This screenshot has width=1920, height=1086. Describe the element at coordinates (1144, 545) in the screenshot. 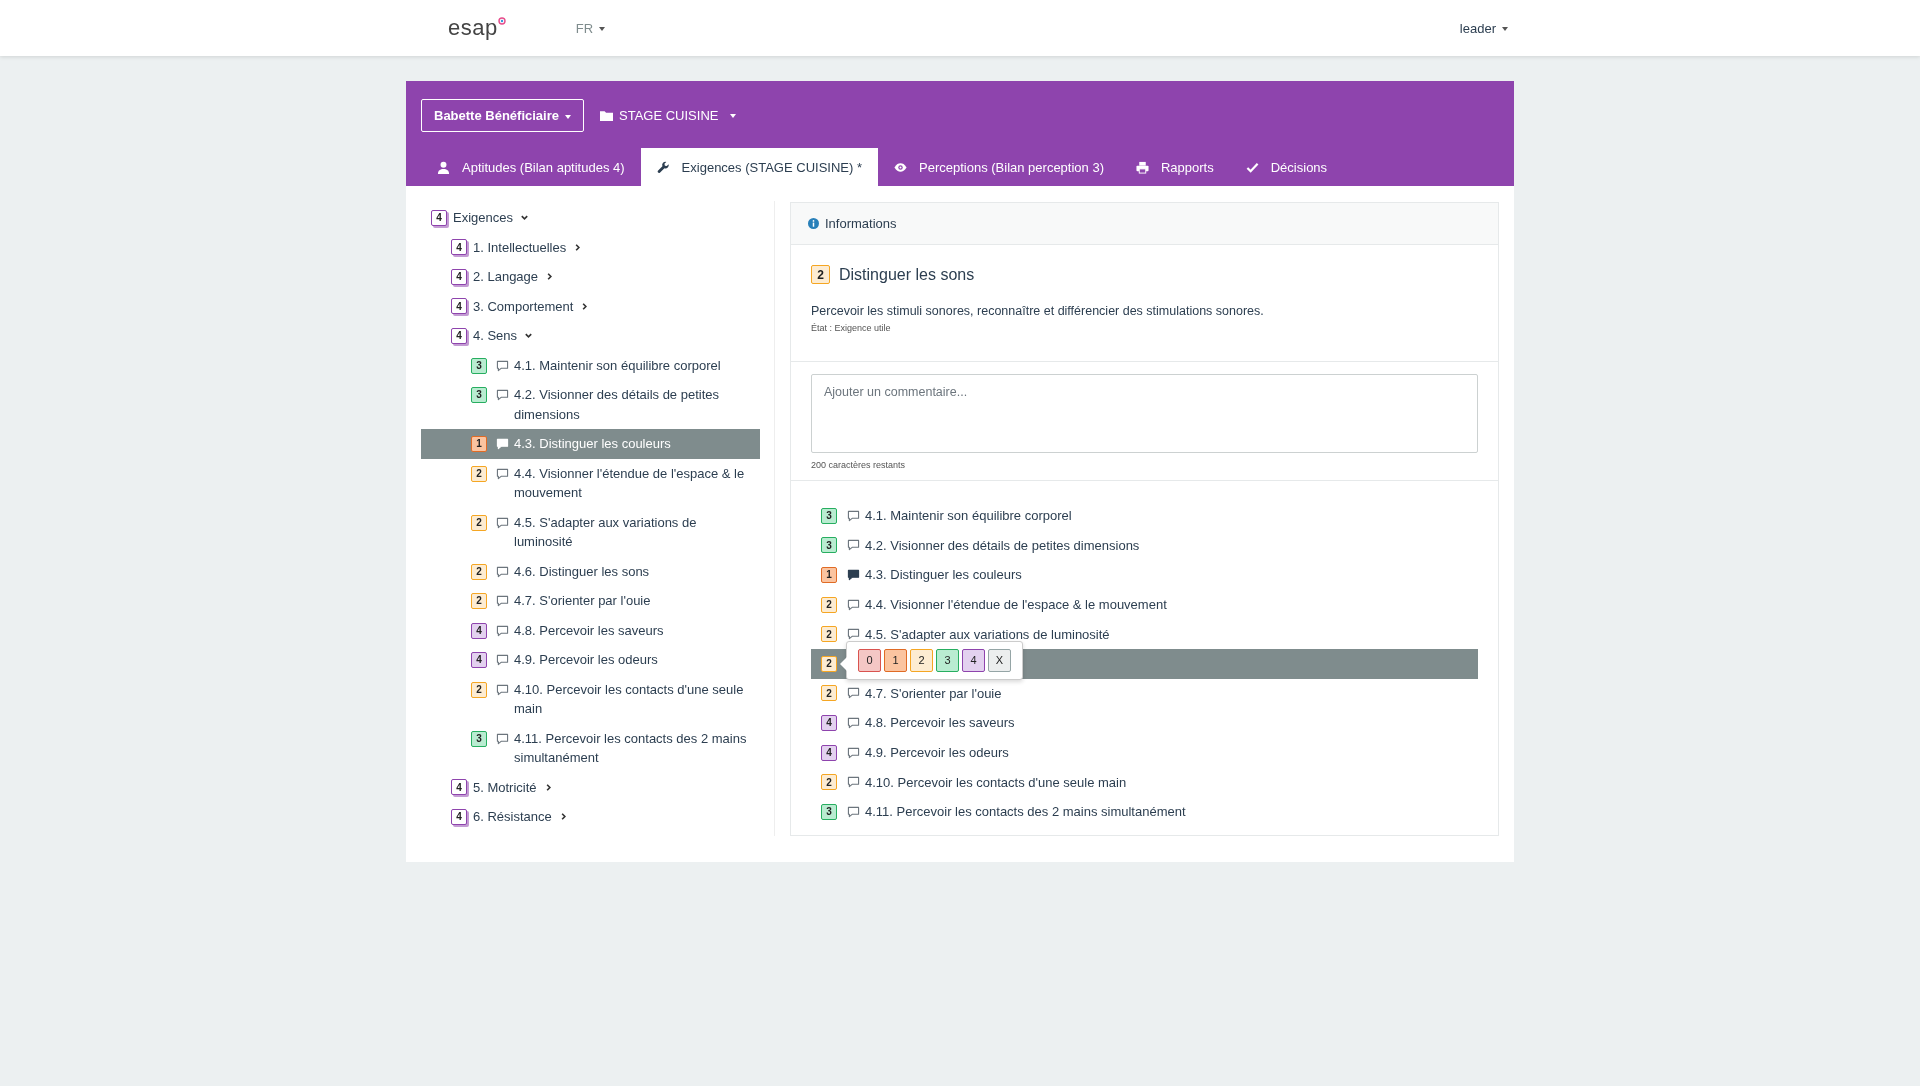

I see `rating-row: 3 4.2. Visionner des détails de petites dimensions` at that location.